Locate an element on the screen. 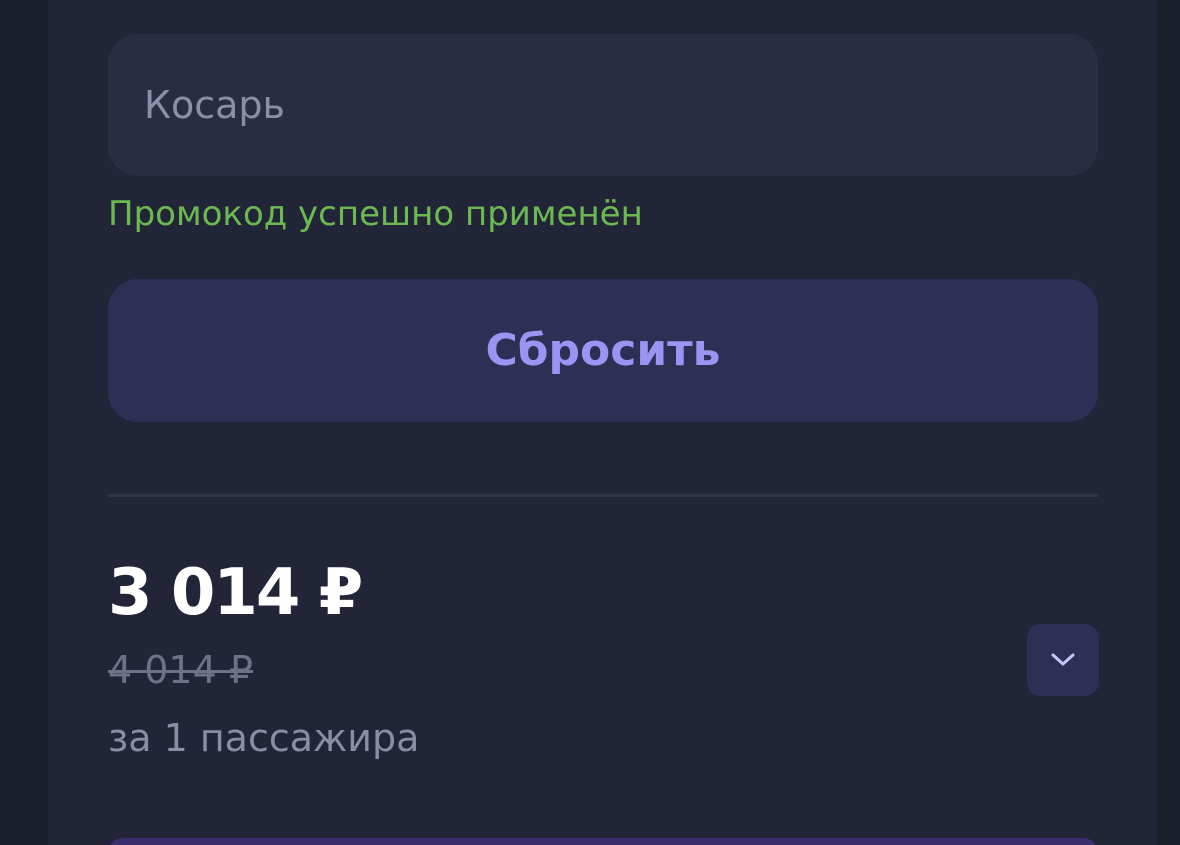  promo-success-message: Промокод успешно применён is located at coordinates (375, 214).